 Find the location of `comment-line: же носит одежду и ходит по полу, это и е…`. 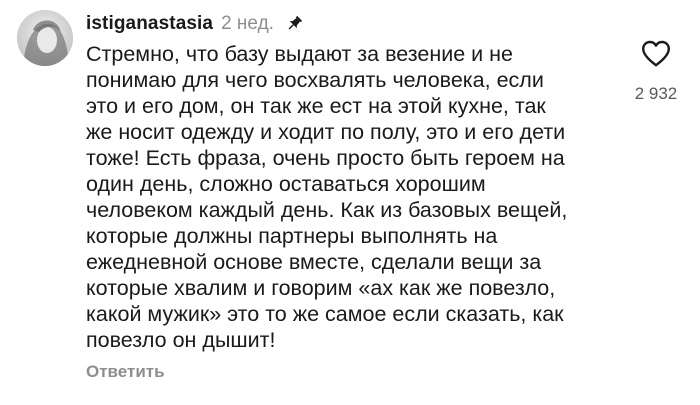

comment-line: же носит одежду и ходит по полу, это и е… is located at coordinates (326, 132).